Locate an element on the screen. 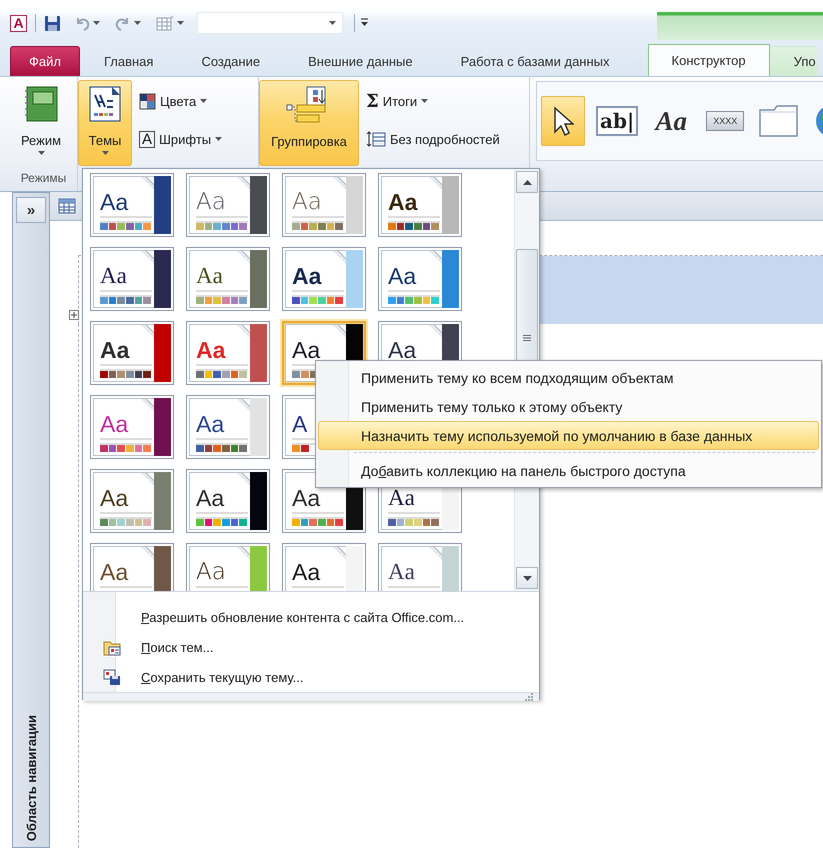 This screenshot has height=848, width=823. app-icon: A is located at coordinates (18, 23).